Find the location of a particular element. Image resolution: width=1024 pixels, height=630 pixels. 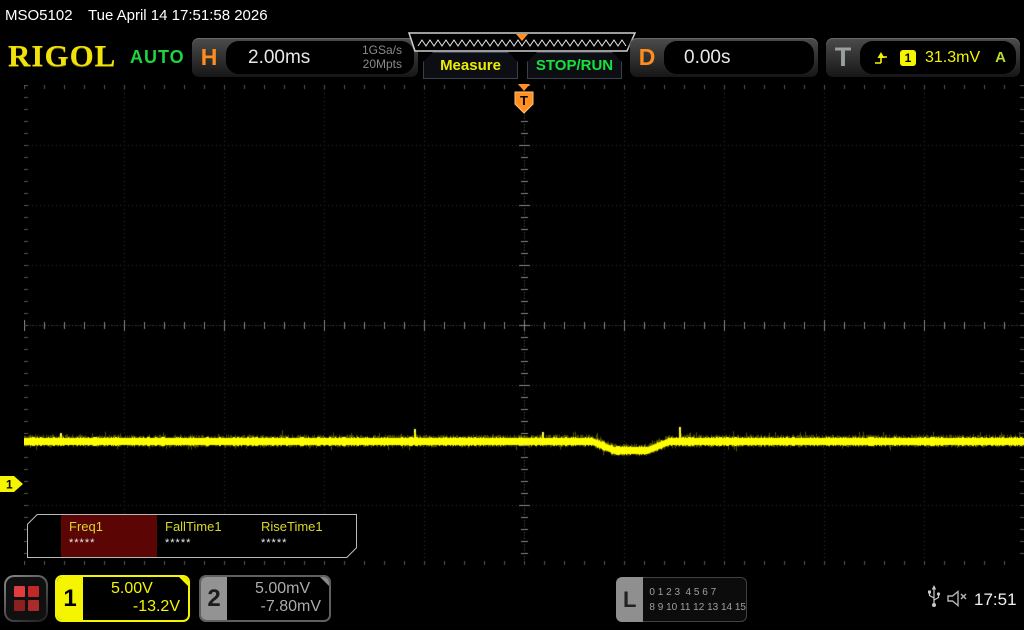

horizontal-label: H is located at coordinates (209, 57).